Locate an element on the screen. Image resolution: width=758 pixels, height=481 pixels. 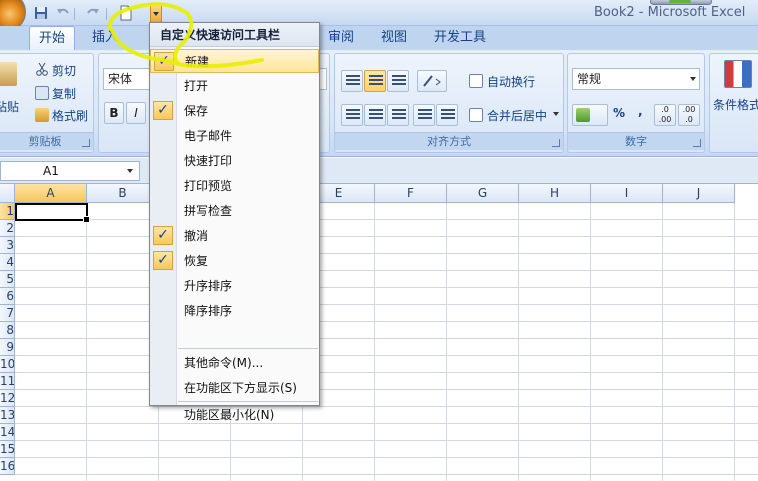
clipboard-group-label: 剪贴板 is located at coordinates (46, 141).